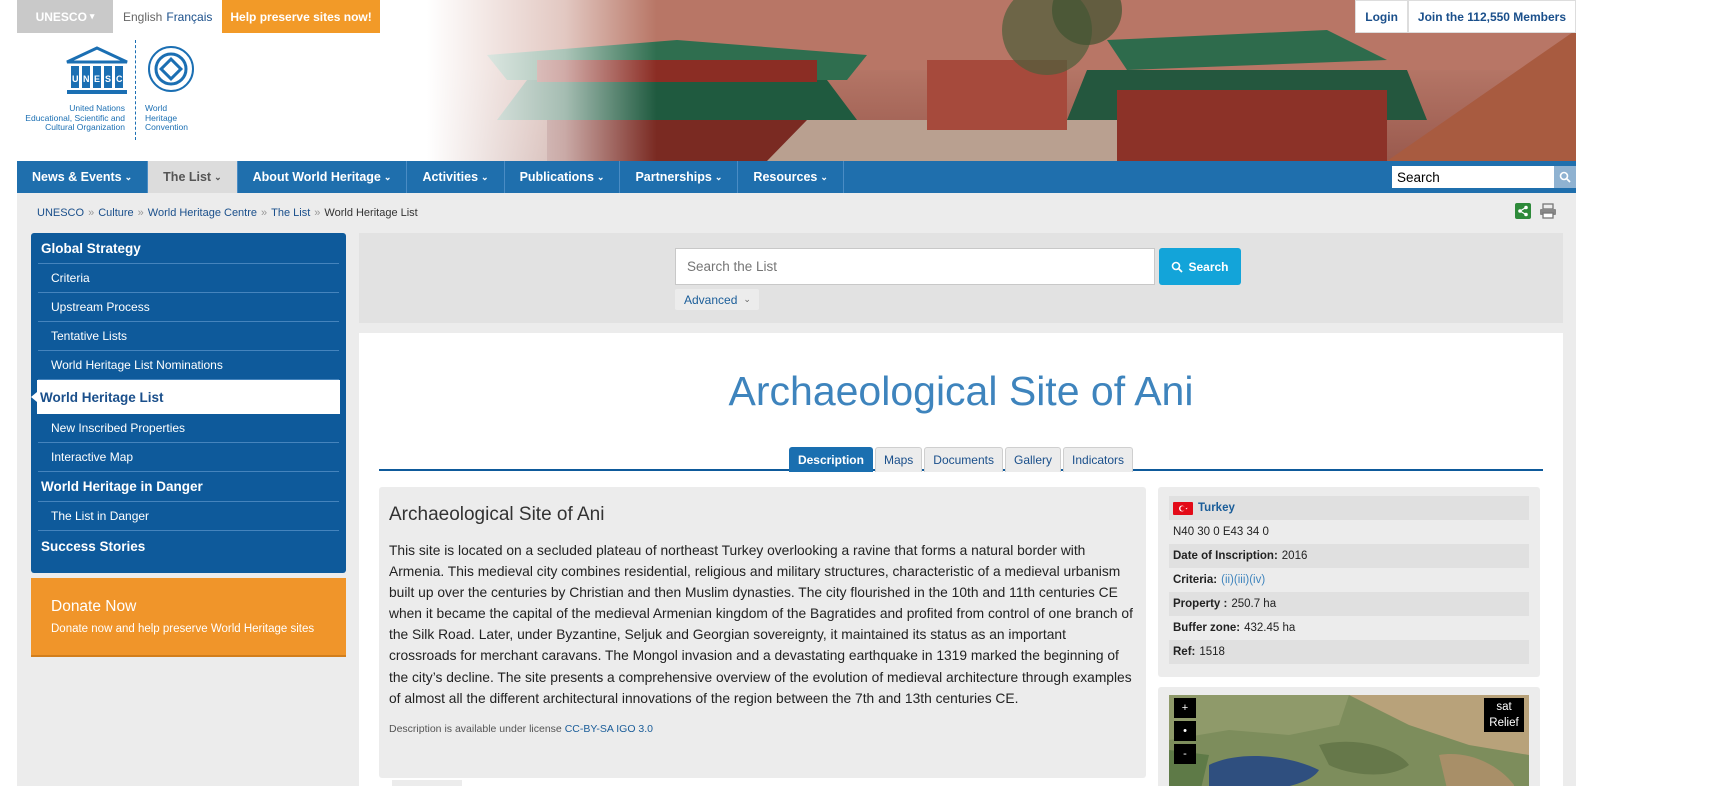 This screenshot has width=1736, height=786. What do you see at coordinates (1381, 16) in the screenshot?
I see `login-link: Login` at bounding box center [1381, 16].